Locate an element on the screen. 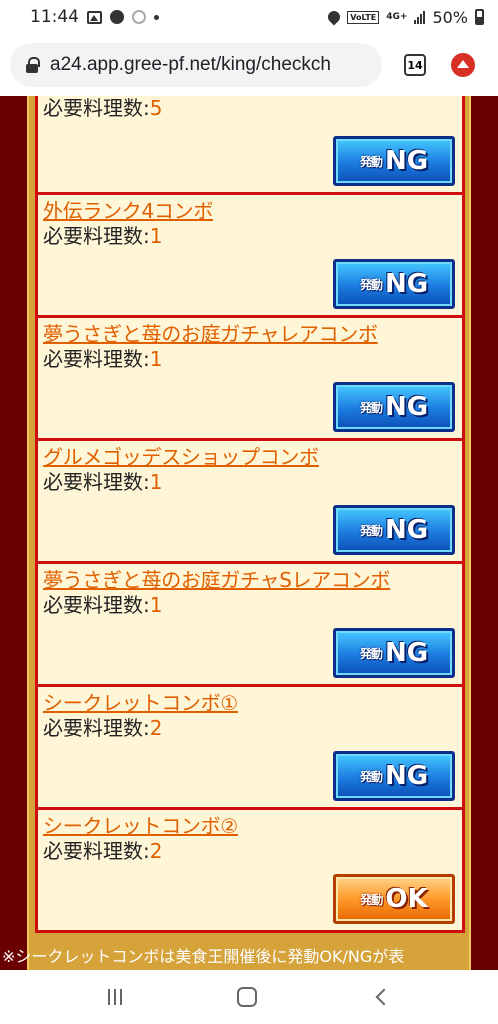 This screenshot has width=498, height=1024. combo-name-link: 夢うさぎと苺のお庭ガチャレアコンボ is located at coordinates (210, 334).